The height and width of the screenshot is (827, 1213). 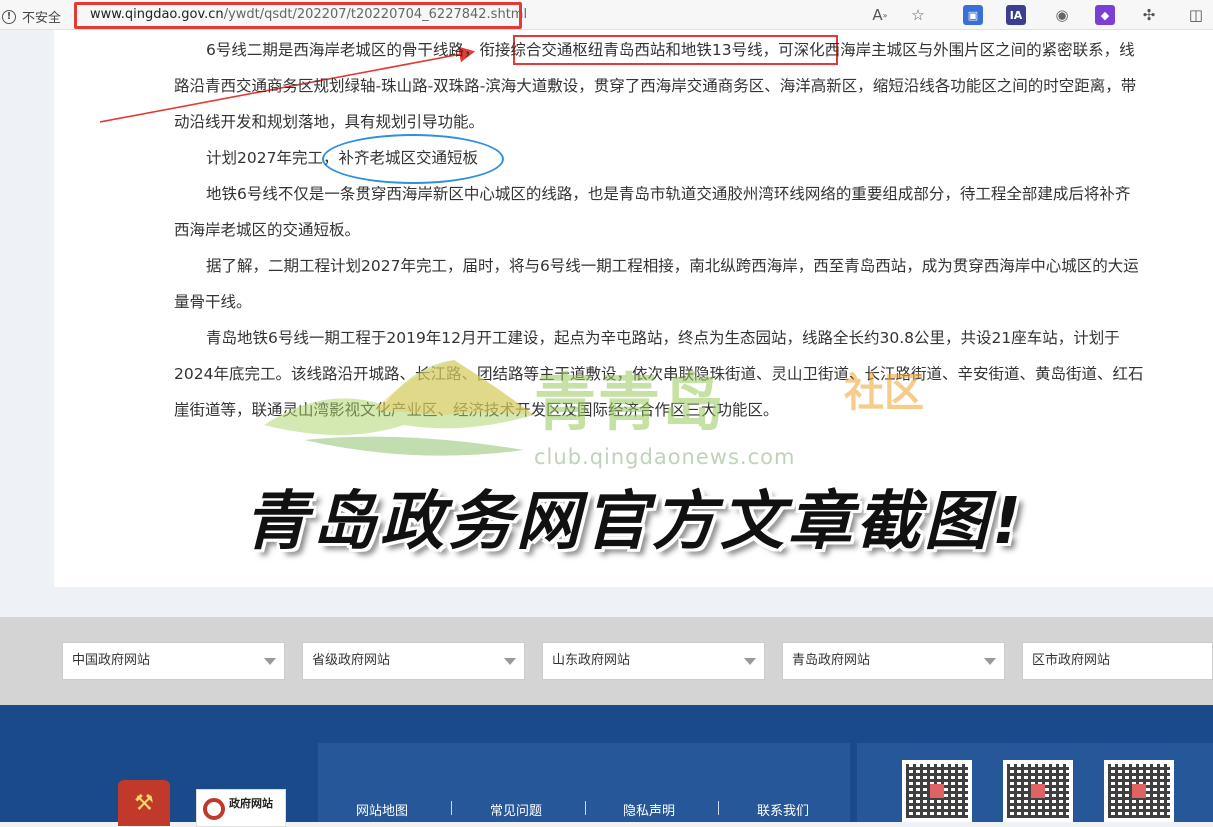 I want to click on ia-extension-icon: IA, so click(x=1016, y=15).